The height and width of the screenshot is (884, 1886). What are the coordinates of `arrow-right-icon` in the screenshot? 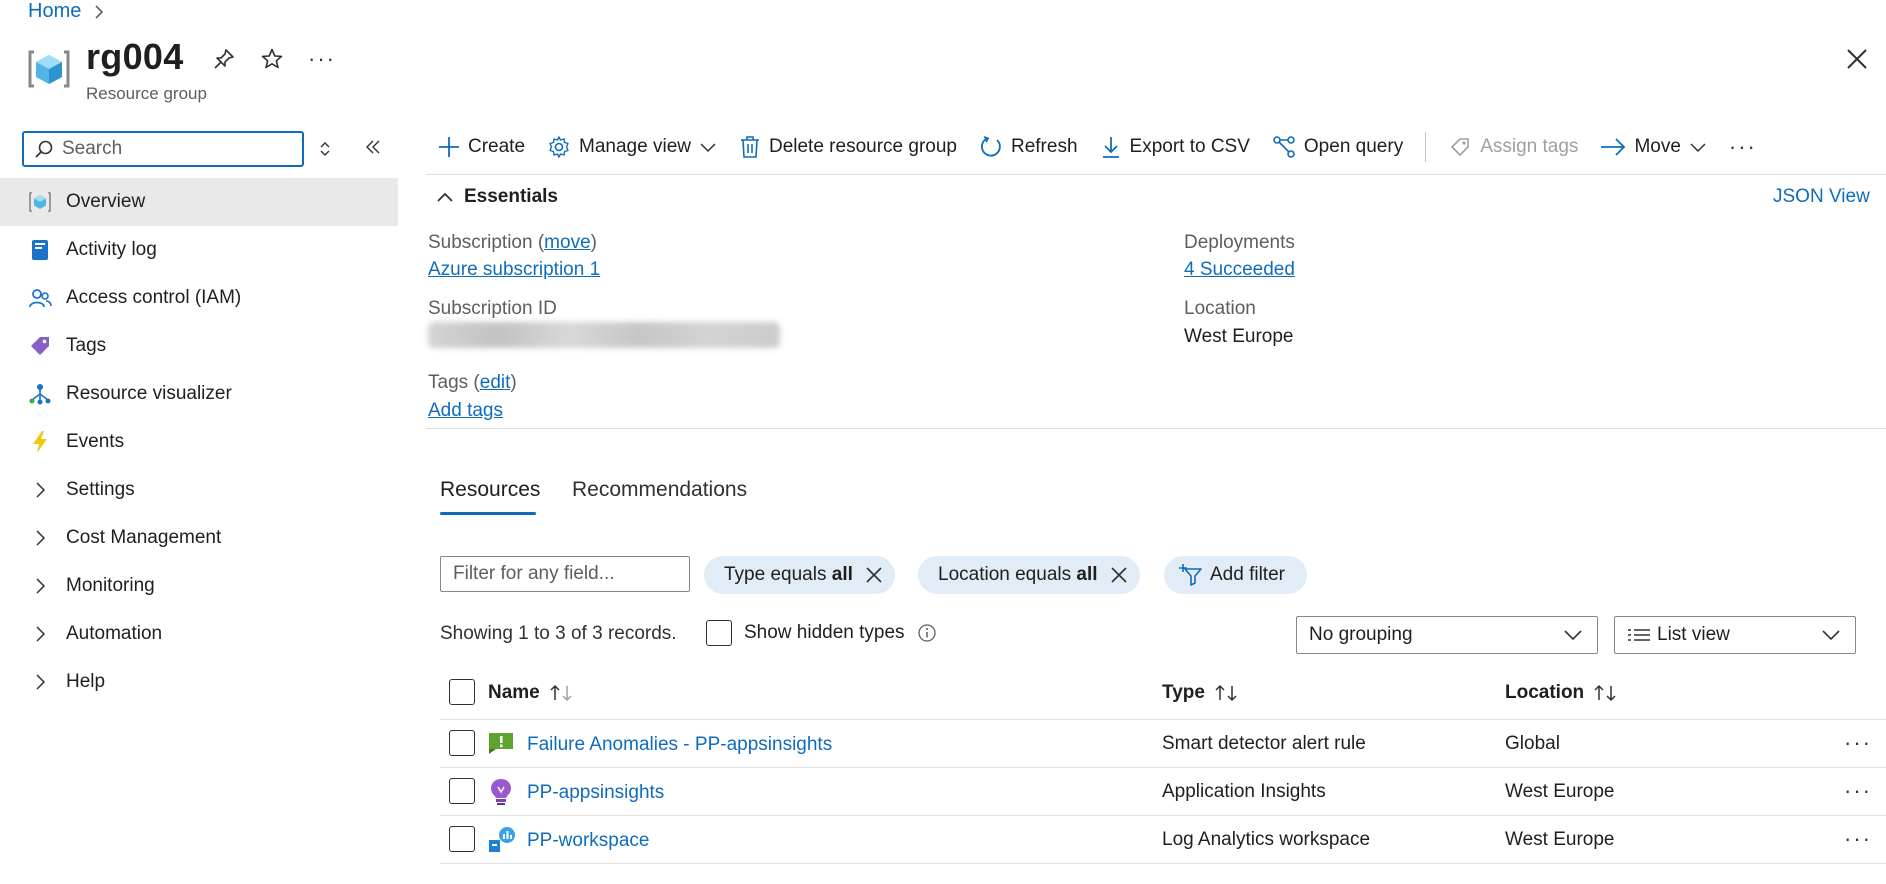 It's located at (1613, 147).